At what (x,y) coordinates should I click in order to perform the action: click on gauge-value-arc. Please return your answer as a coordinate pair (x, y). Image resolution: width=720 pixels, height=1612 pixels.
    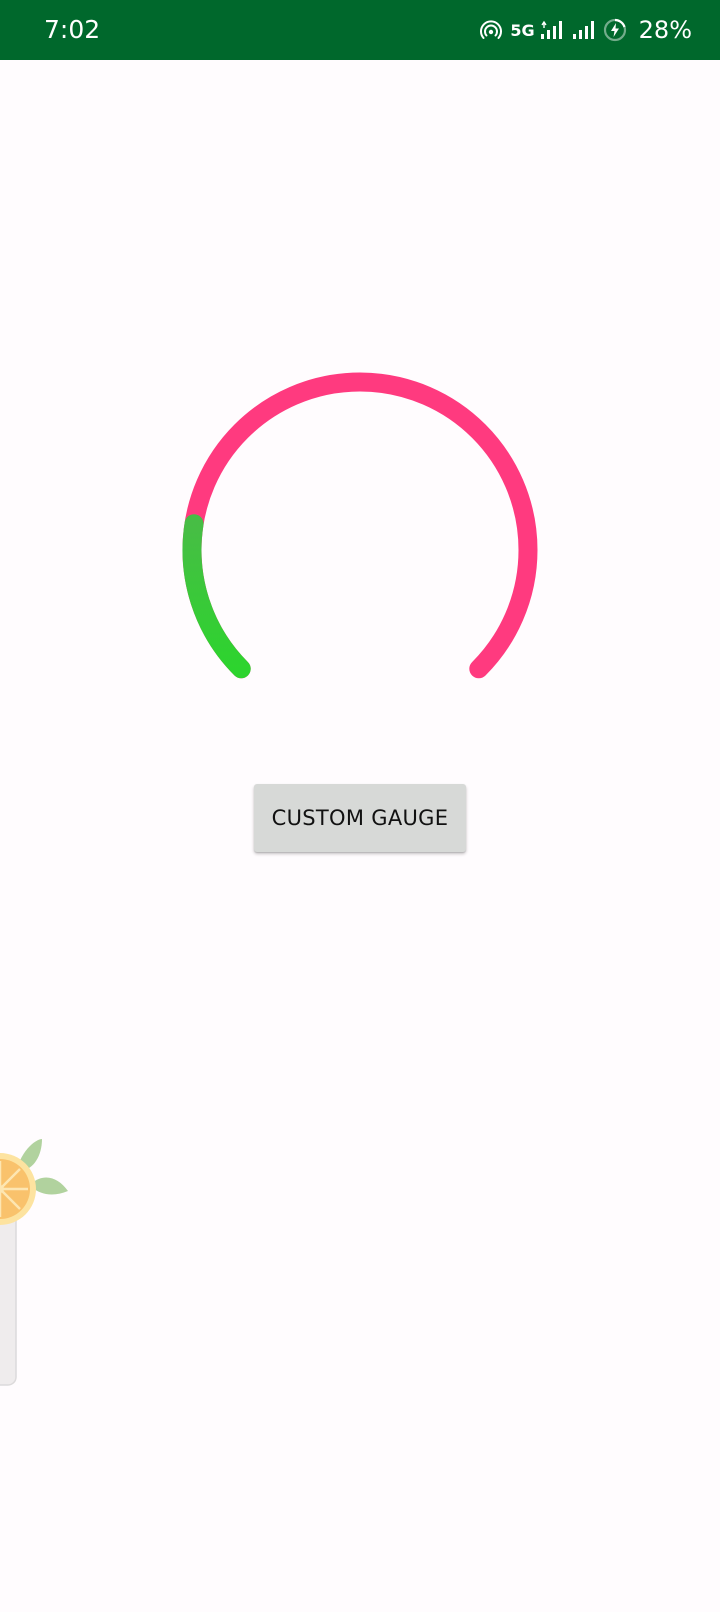
    Looking at the image, I should click on (216, 596).